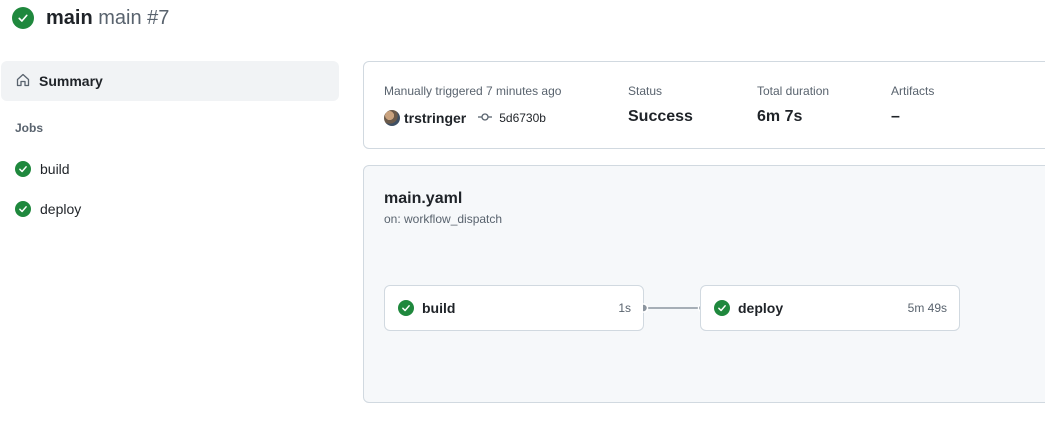 The height and width of the screenshot is (421, 1045). What do you see at coordinates (443, 219) in the screenshot?
I see `workflow-trigger: on: workflow_dispatch` at bounding box center [443, 219].